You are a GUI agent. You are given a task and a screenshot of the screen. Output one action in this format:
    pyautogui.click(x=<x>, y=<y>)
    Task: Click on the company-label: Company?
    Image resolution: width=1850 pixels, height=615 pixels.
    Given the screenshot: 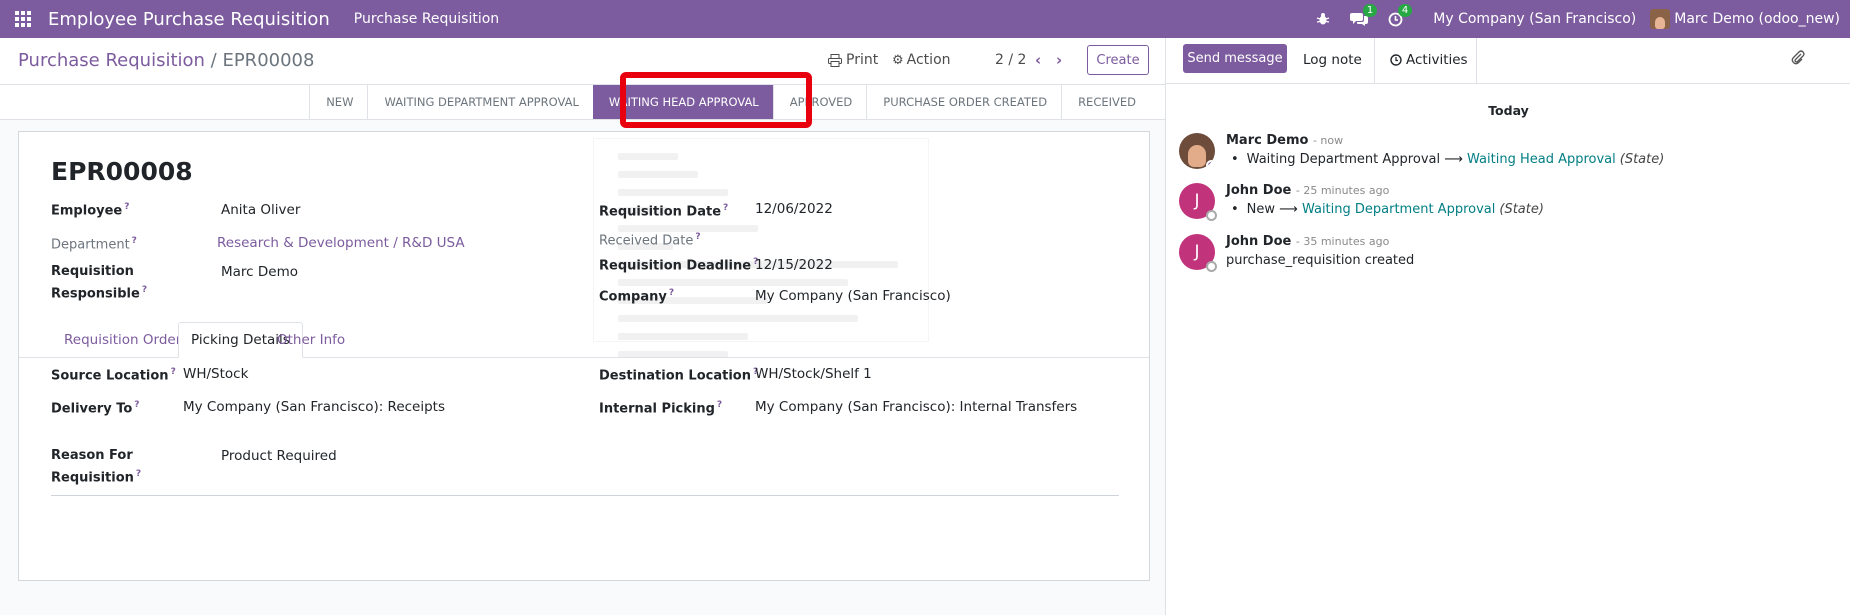 What is the action you would take?
    pyautogui.click(x=637, y=296)
    